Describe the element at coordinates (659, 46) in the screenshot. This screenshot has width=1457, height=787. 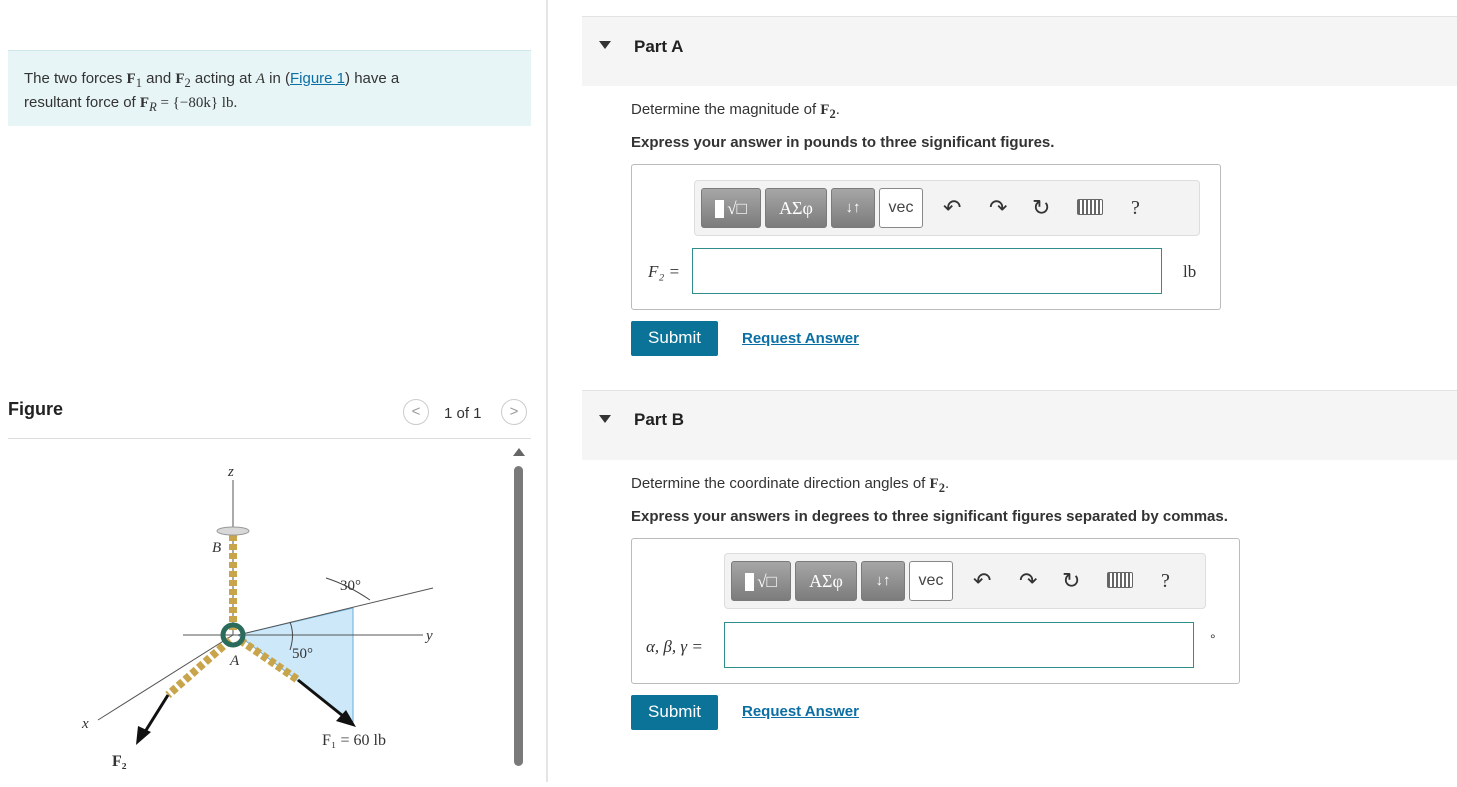
I see `part-a-title: Part A` at that location.